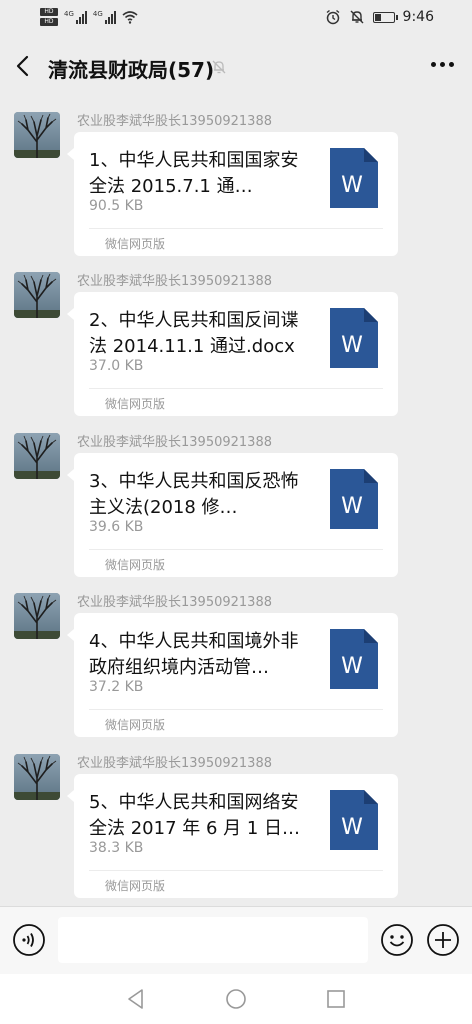 Image resolution: width=472 pixels, height=1024 pixels. I want to click on chevron-left-icon, so click(24, 66).